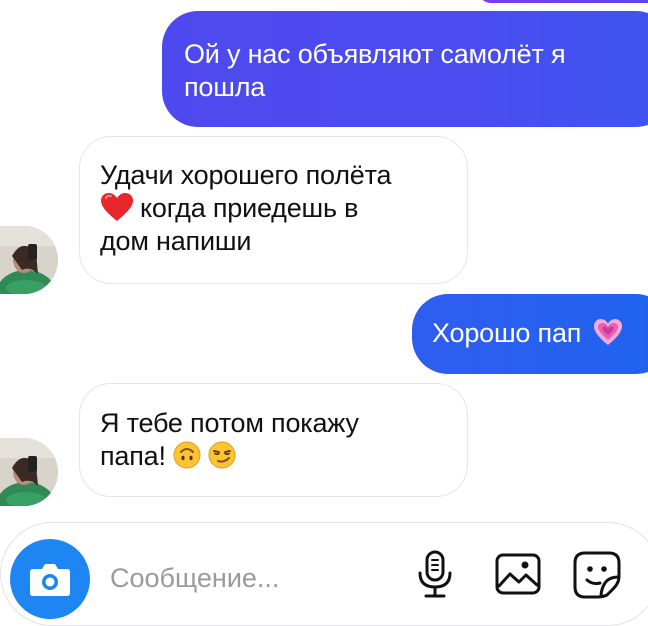  What do you see at coordinates (507, 333) in the screenshot?
I see `message-text: Хорошо пап` at bounding box center [507, 333].